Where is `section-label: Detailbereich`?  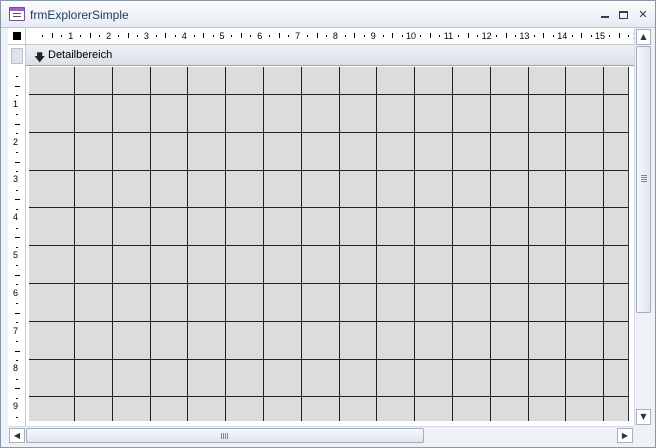
section-label: Detailbereich is located at coordinates (80, 55).